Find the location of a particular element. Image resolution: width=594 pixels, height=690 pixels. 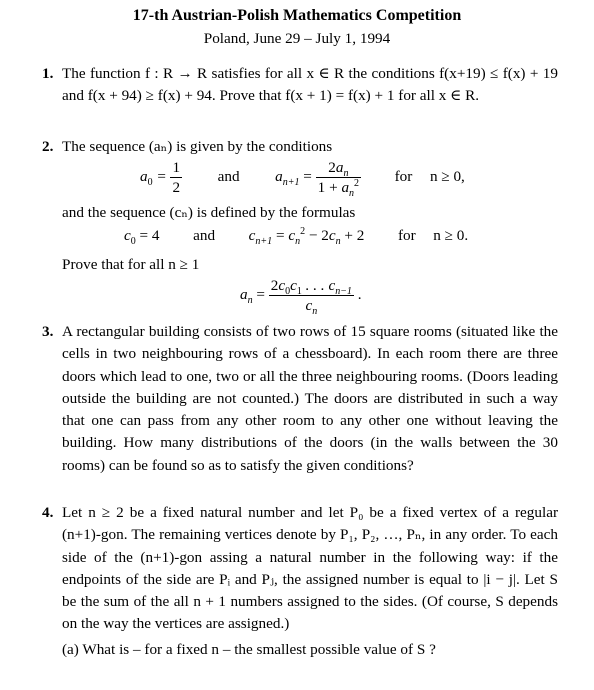

a0-lhs: a0 = is located at coordinates (153, 178).